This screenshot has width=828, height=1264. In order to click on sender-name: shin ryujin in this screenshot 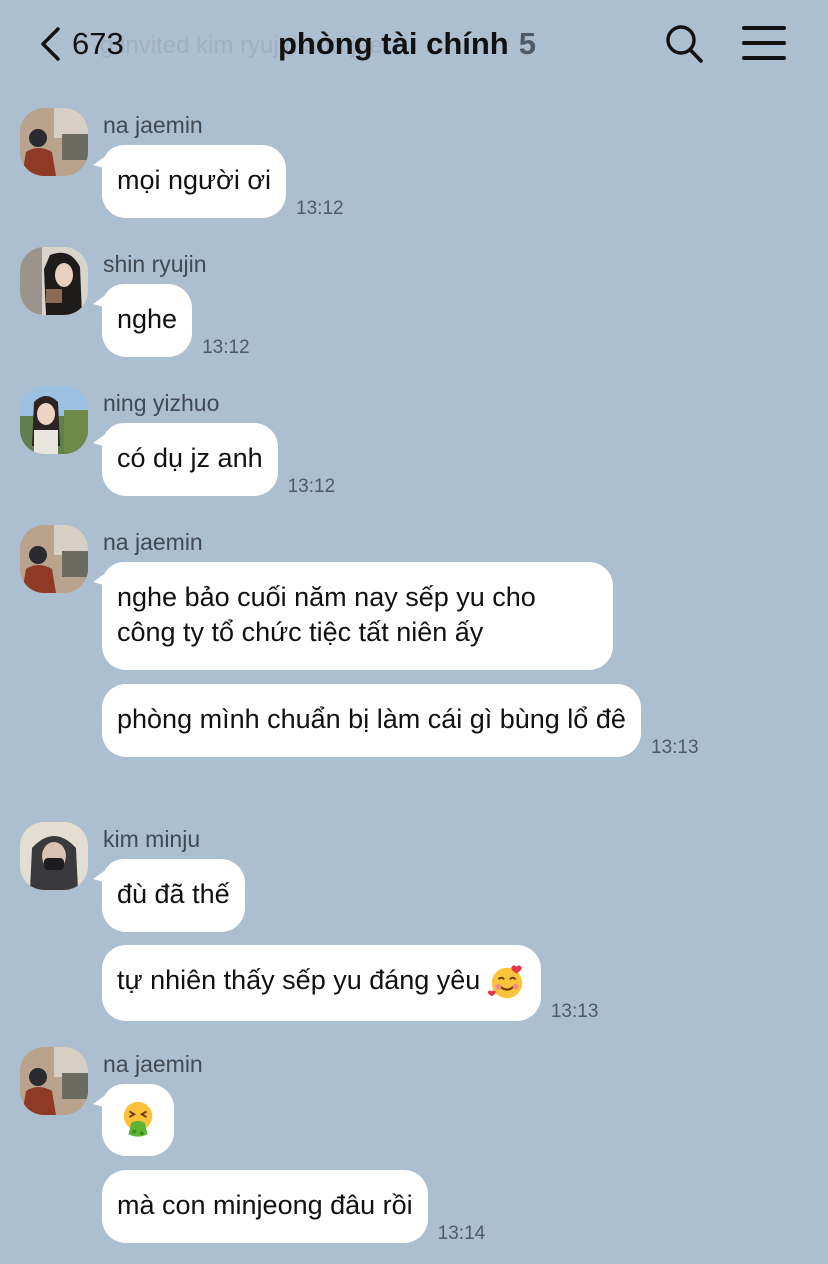, I will do `click(155, 264)`.